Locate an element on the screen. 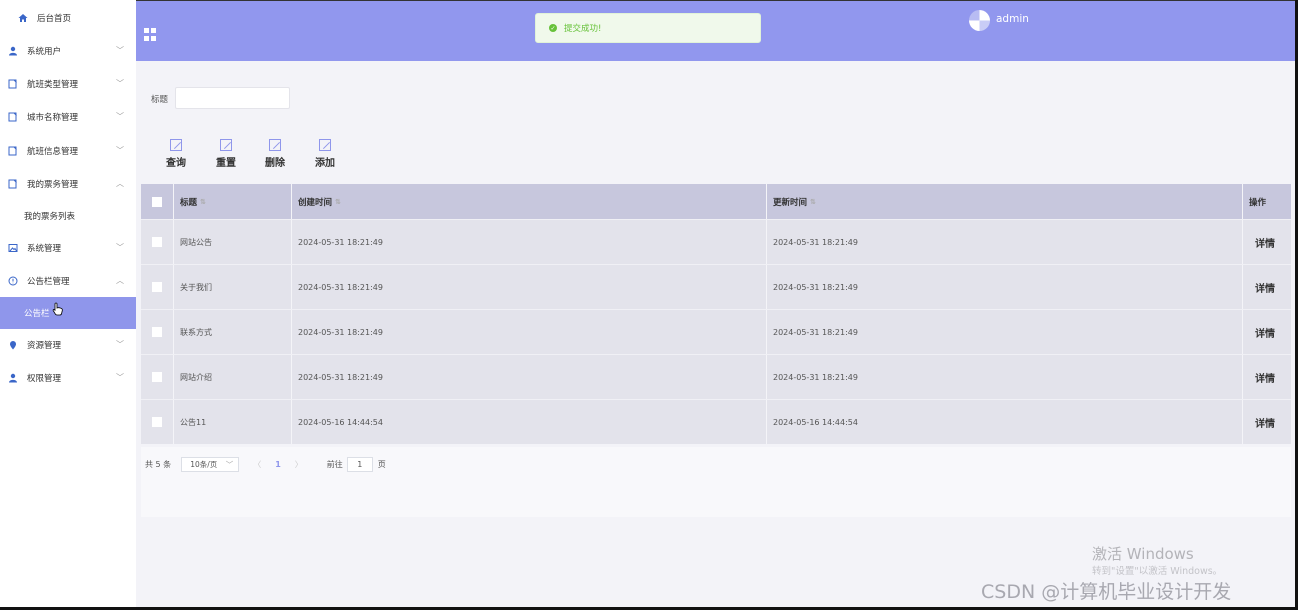 Image resolution: width=1298 pixels, height=610 pixels. cell-created: 2024-05-16 14:44:54 is located at coordinates (529, 422).